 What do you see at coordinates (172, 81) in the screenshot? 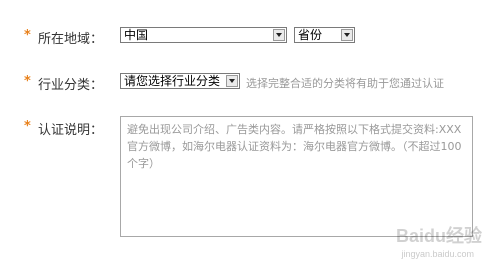
I see `industry-select-value: 请您选择行业分类` at bounding box center [172, 81].